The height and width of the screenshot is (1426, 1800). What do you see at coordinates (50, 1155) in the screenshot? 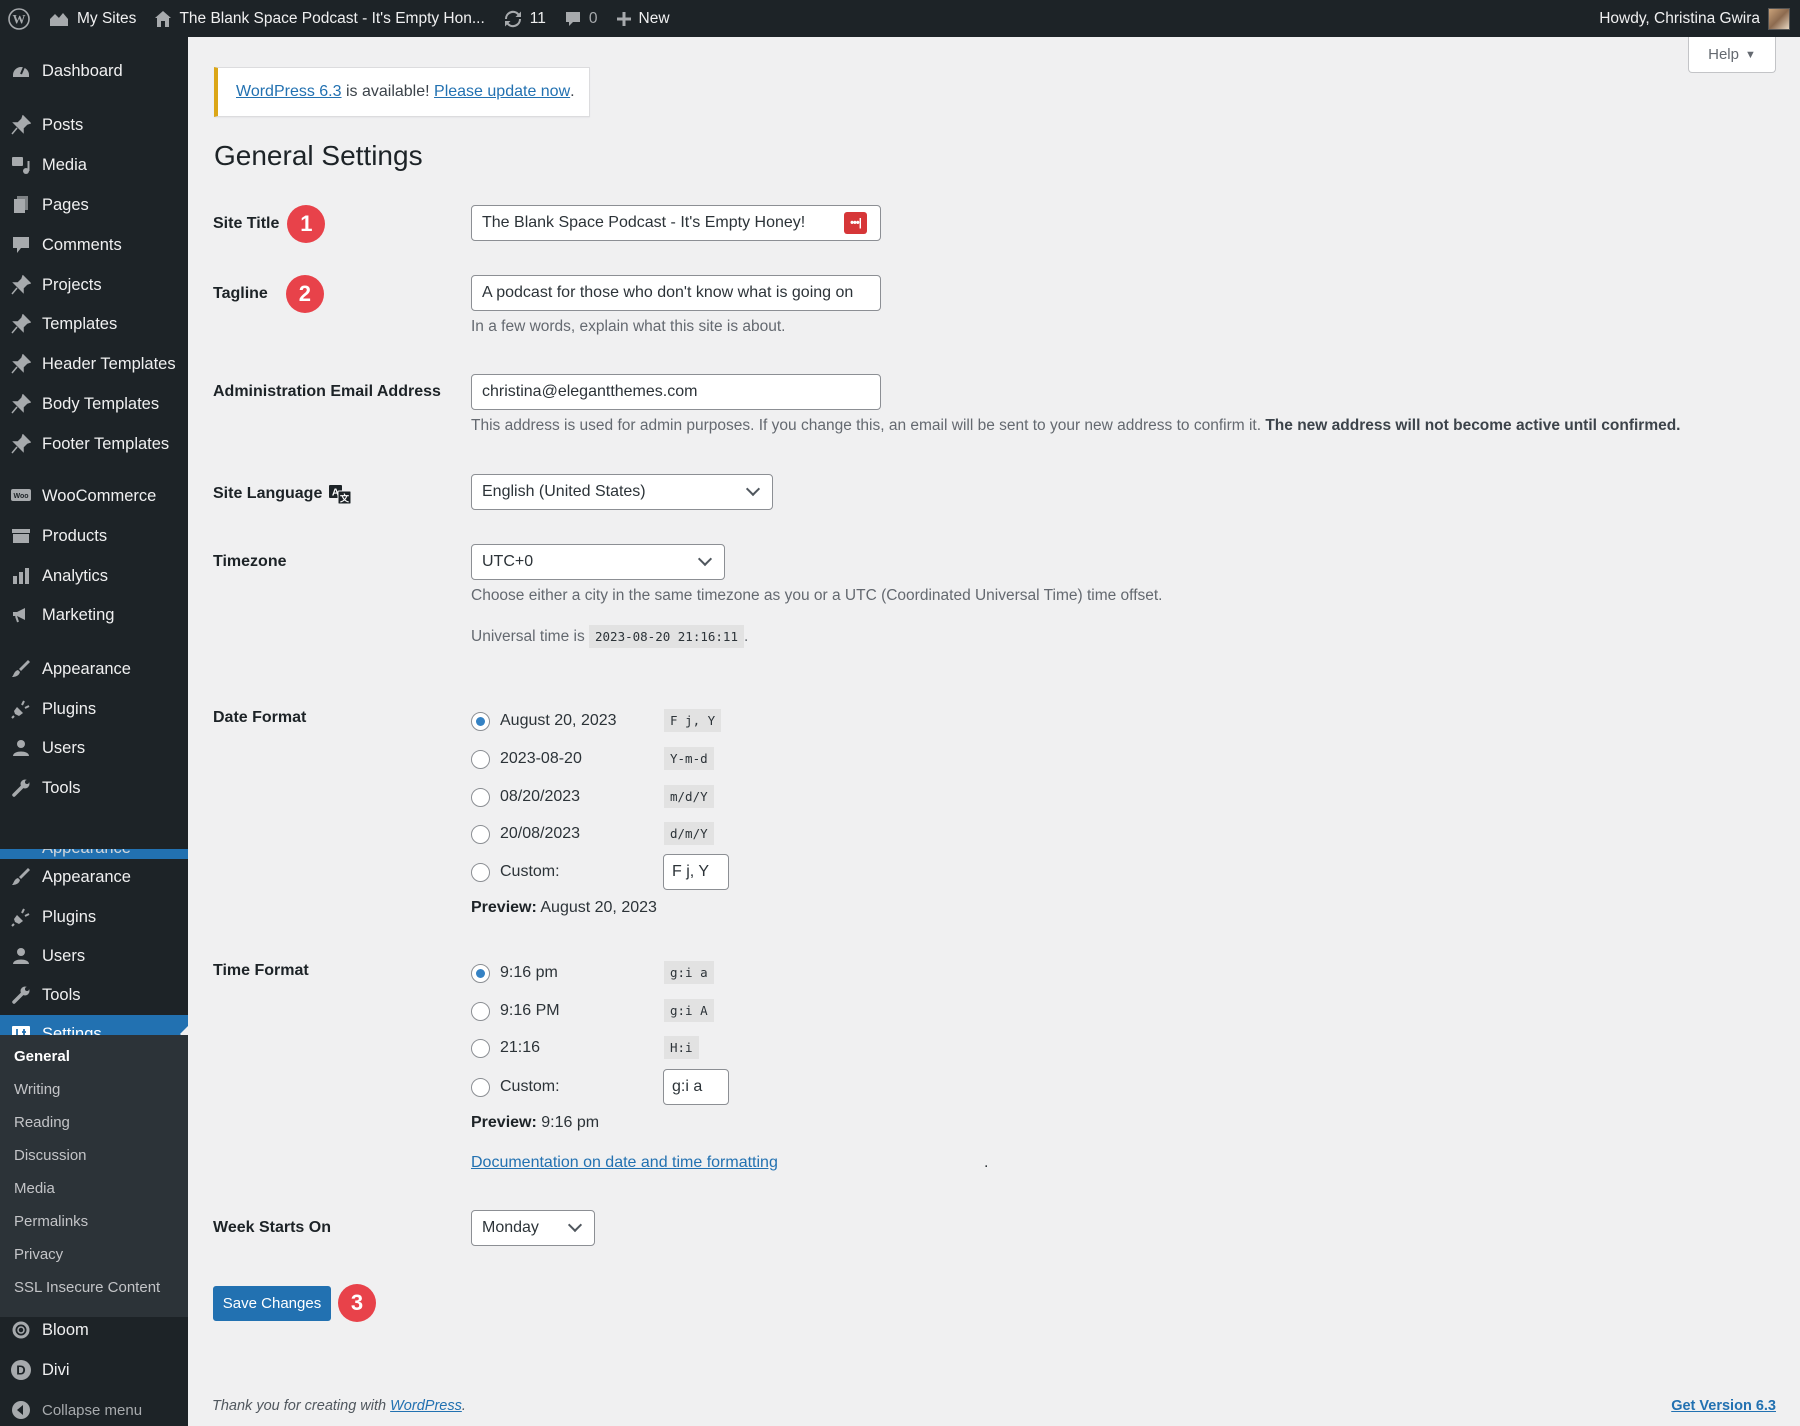
I see `submenu-discussion: Discussion` at bounding box center [50, 1155].